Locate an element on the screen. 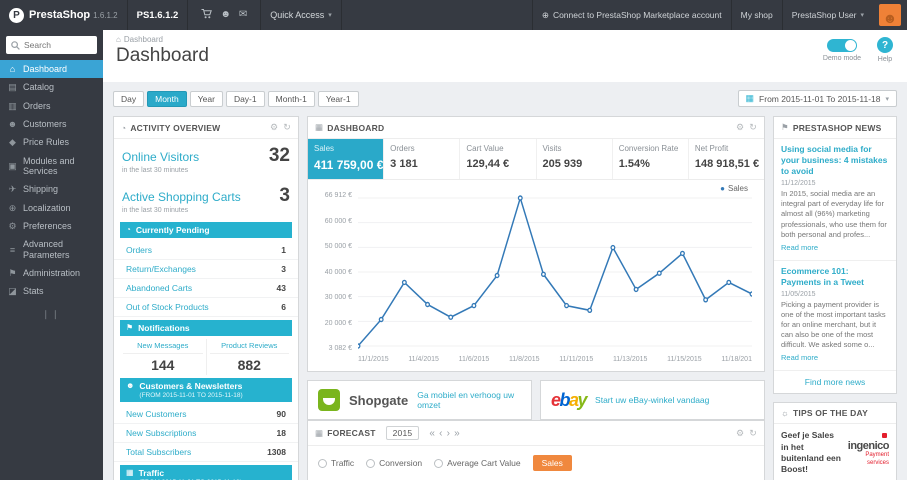 The width and height of the screenshot is (907, 480). forecast-year-select: 2015 is located at coordinates (402, 433).